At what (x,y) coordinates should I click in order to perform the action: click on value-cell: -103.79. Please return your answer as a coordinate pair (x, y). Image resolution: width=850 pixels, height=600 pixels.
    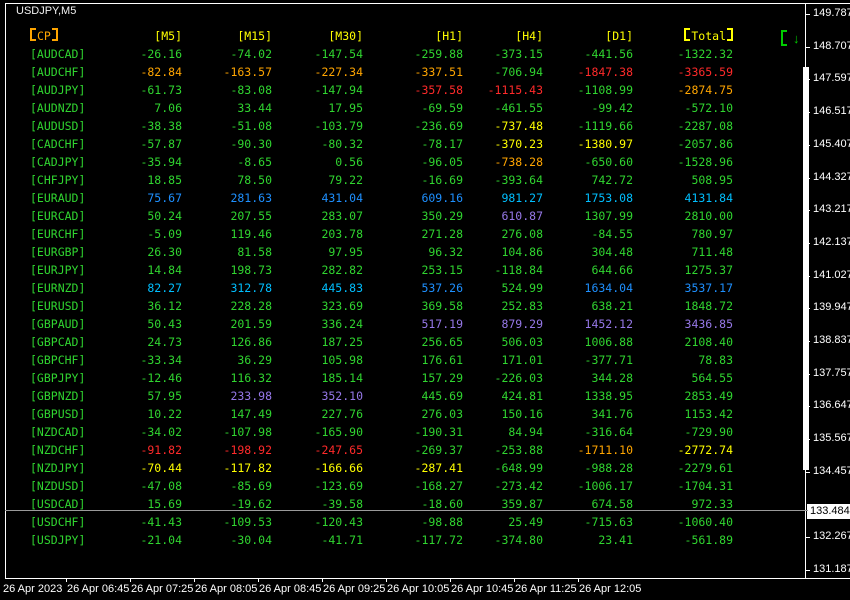
    Looking at the image, I should click on (338, 126).